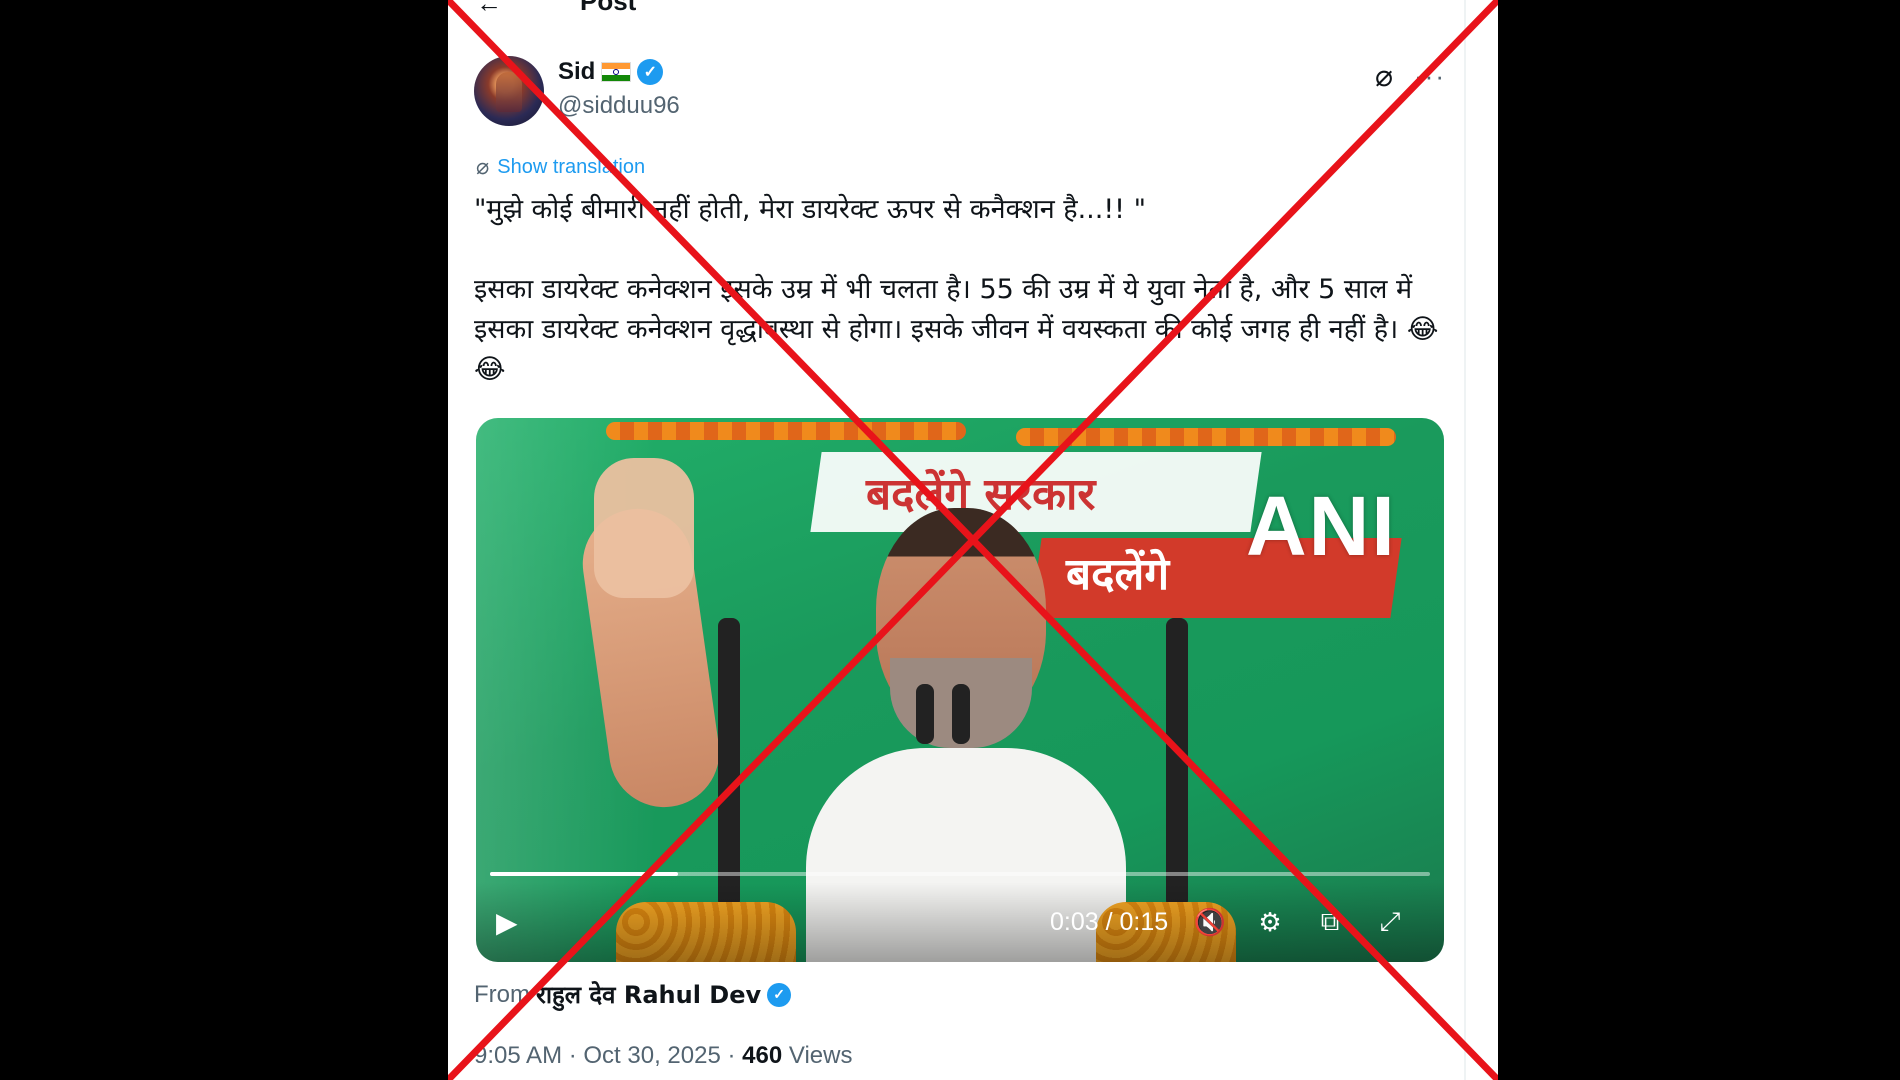 The height and width of the screenshot is (1080, 1900). I want to click on mic-right, so click(961, 714).